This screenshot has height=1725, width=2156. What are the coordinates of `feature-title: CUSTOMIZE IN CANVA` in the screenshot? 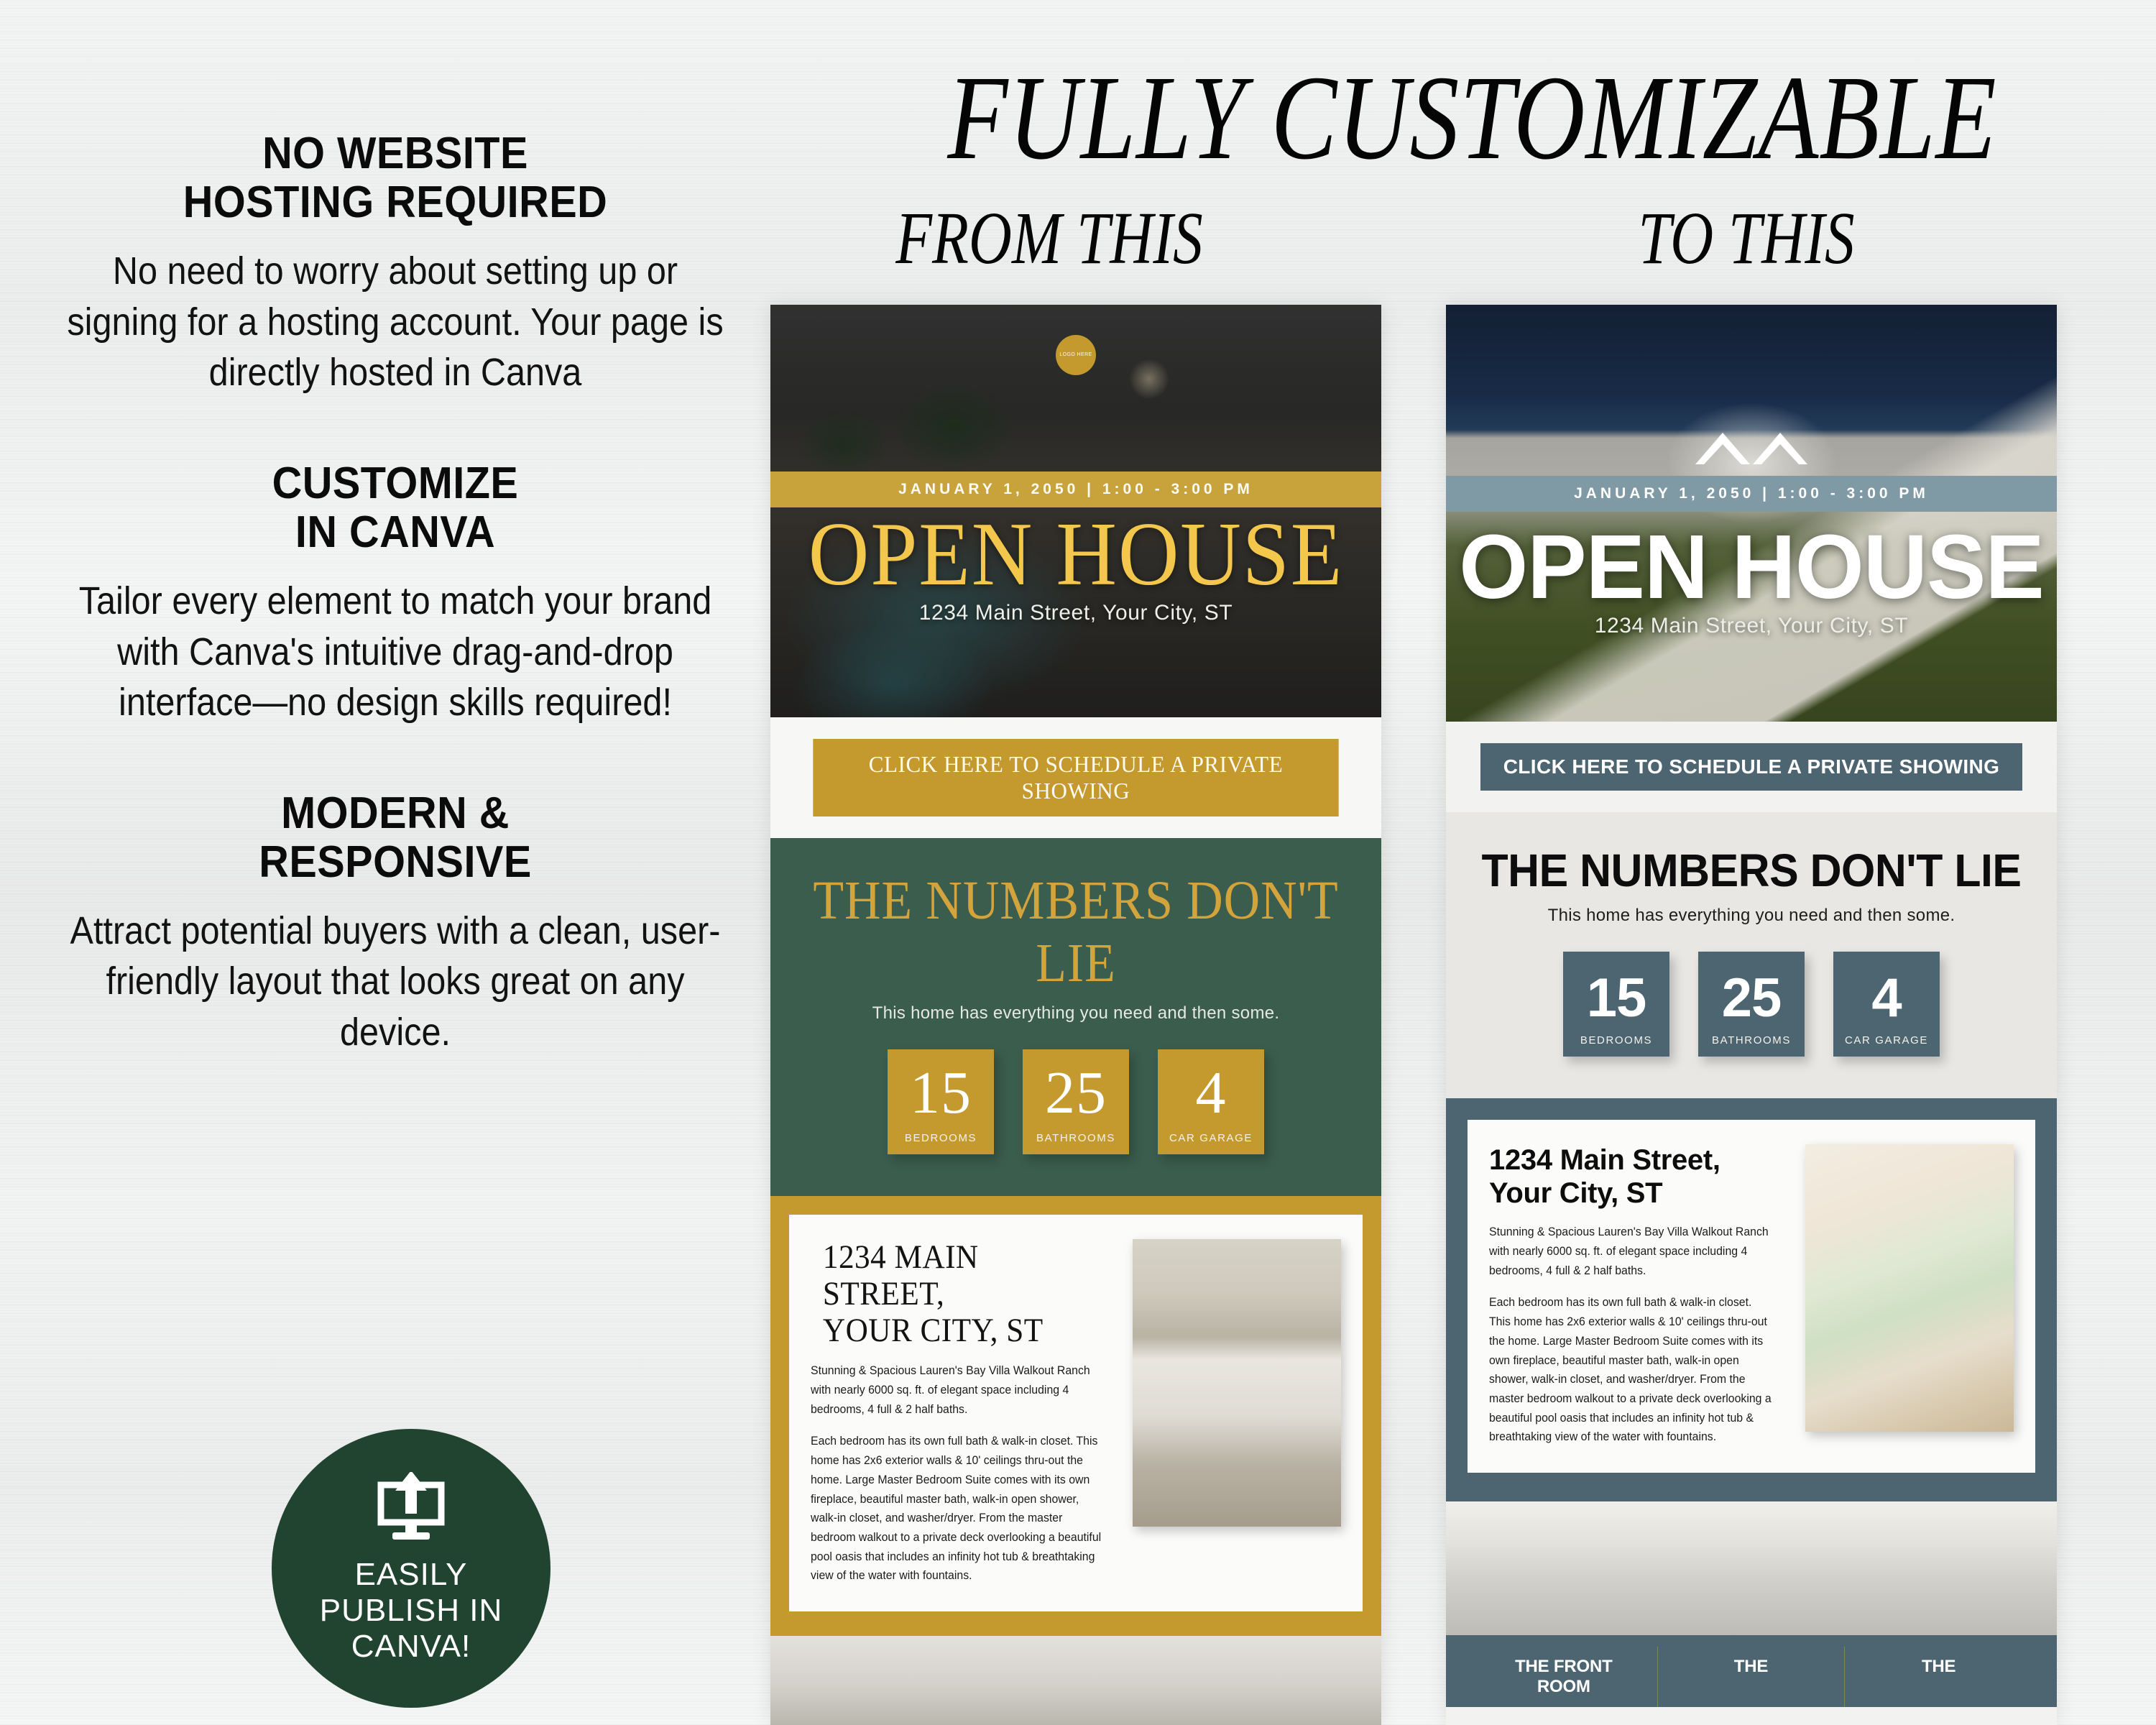 It's located at (396, 508).